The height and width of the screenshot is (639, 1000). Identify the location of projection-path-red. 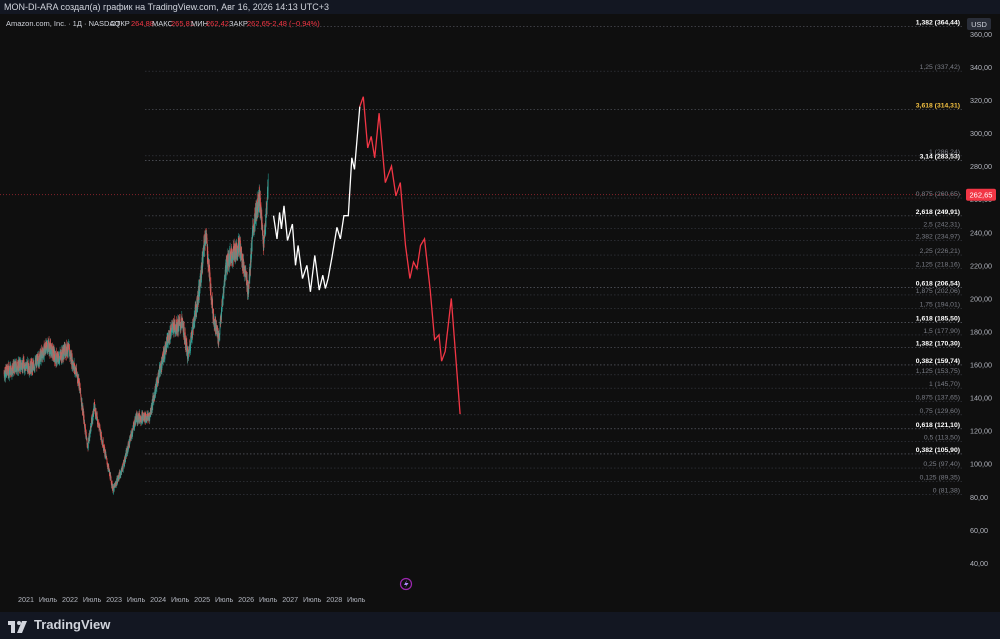
(410, 255).